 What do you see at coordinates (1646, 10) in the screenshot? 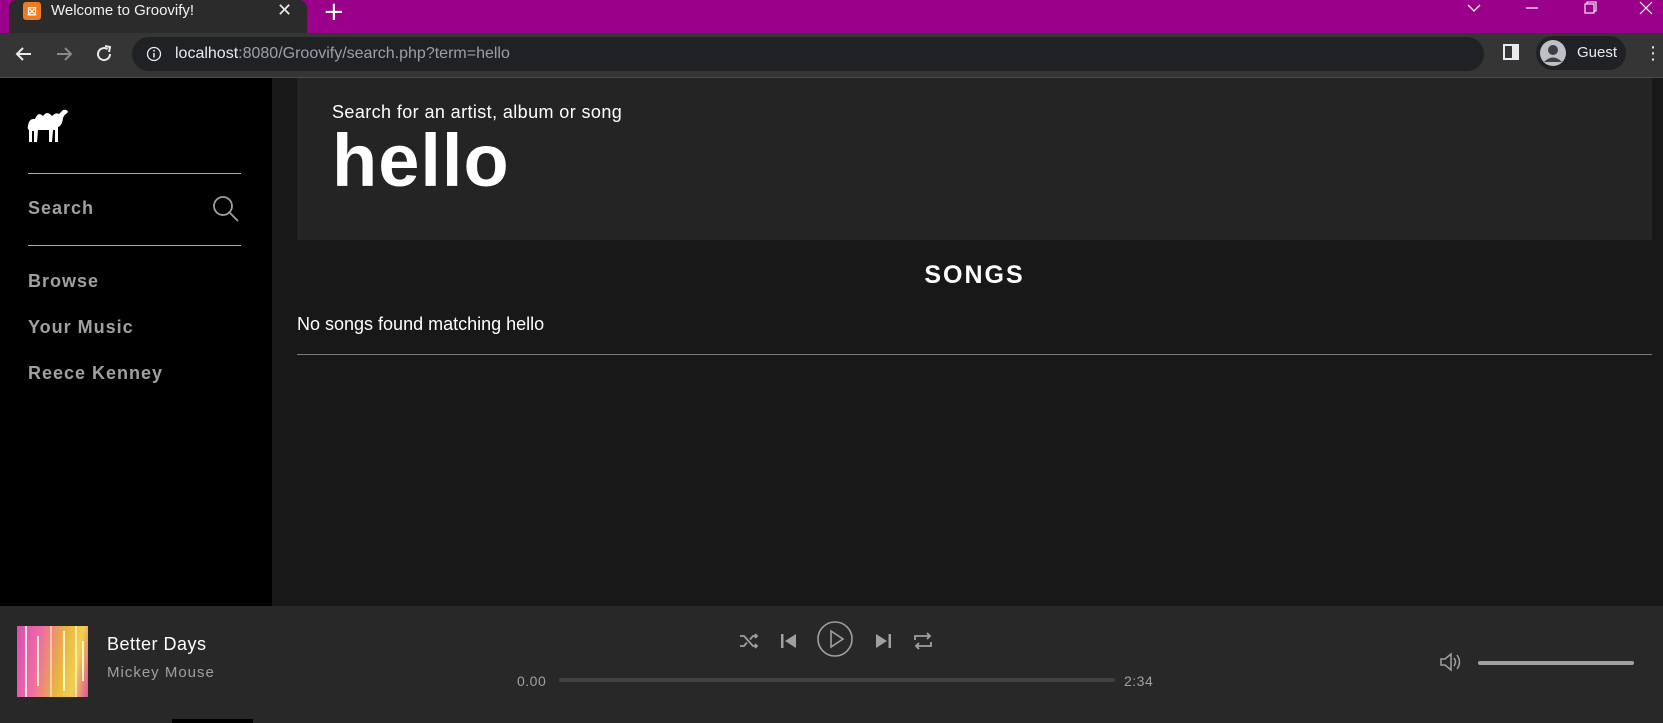
I see `close-window-icon` at bounding box center [1646, 10].